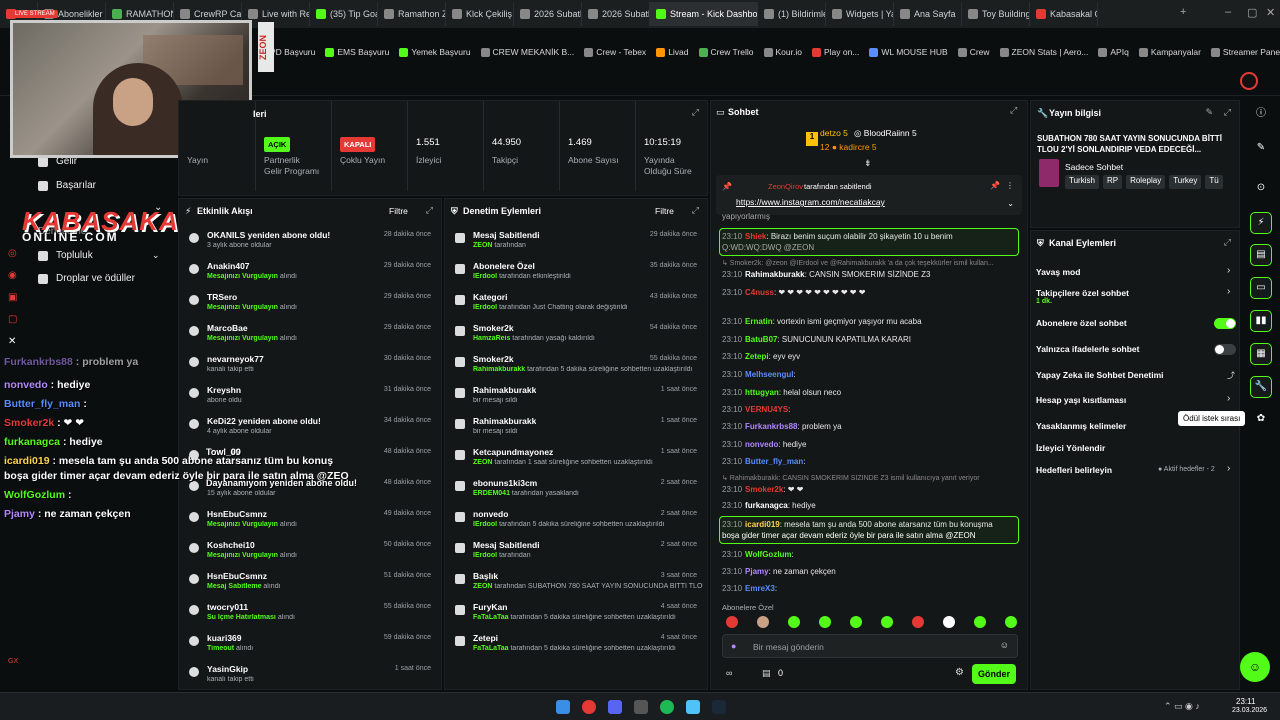 This screenshot has height=720, width=1280. Describe the element at coordinates (1087, 349) in the screenshot. I see `channel-action-item: Yalnızca ifadelerle sohbet` at that location.